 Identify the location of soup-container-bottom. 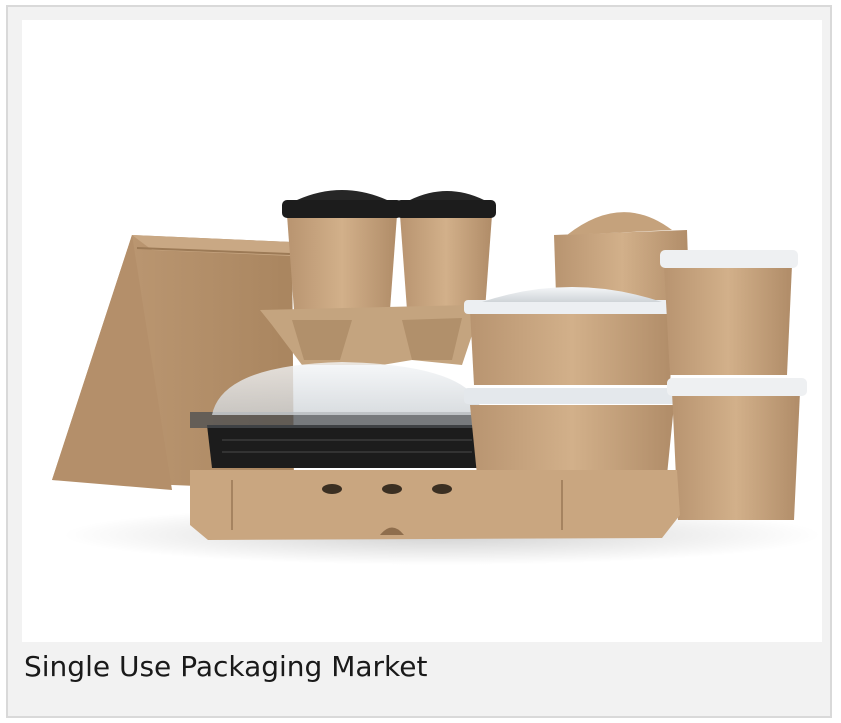
(737, 449).